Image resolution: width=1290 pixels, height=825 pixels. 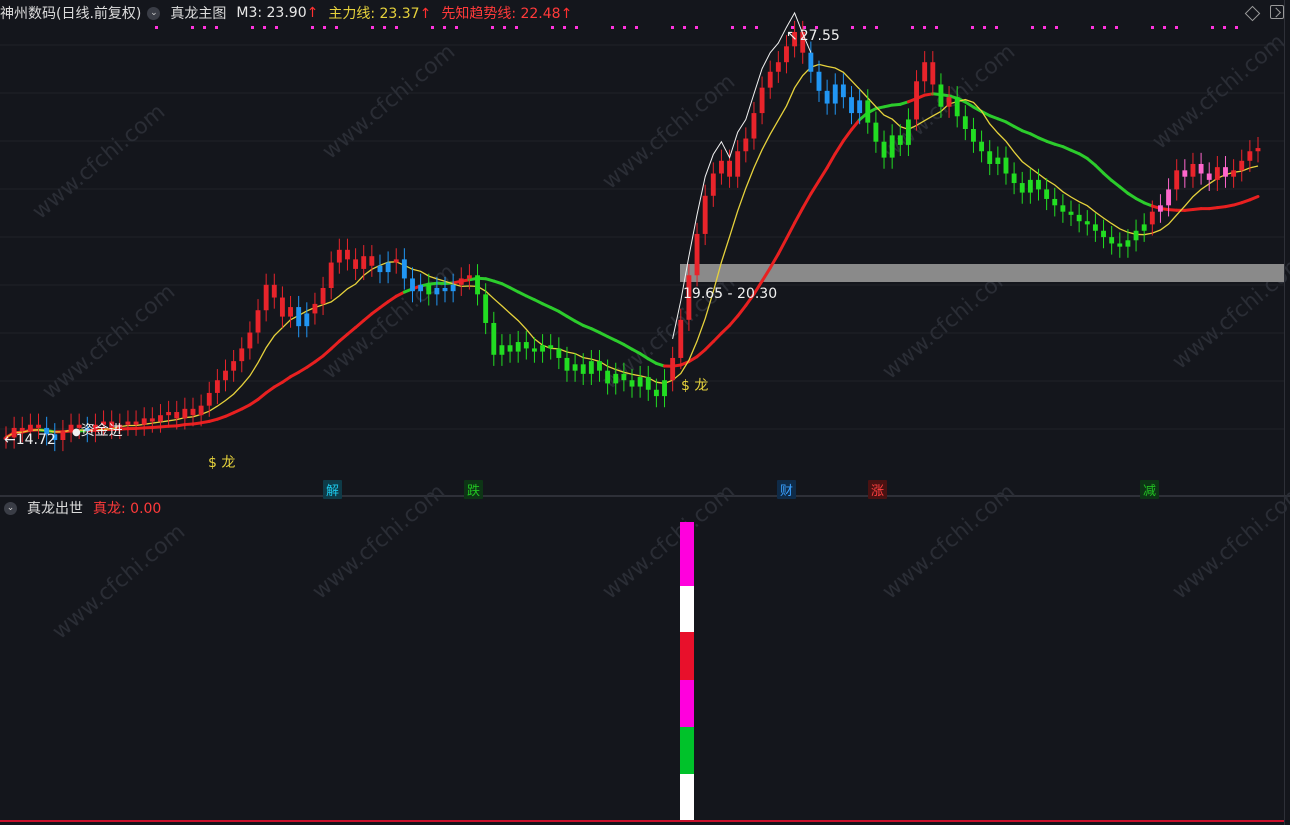 I want to click on signal-zhang: 涨, so click(x=878, y=489).